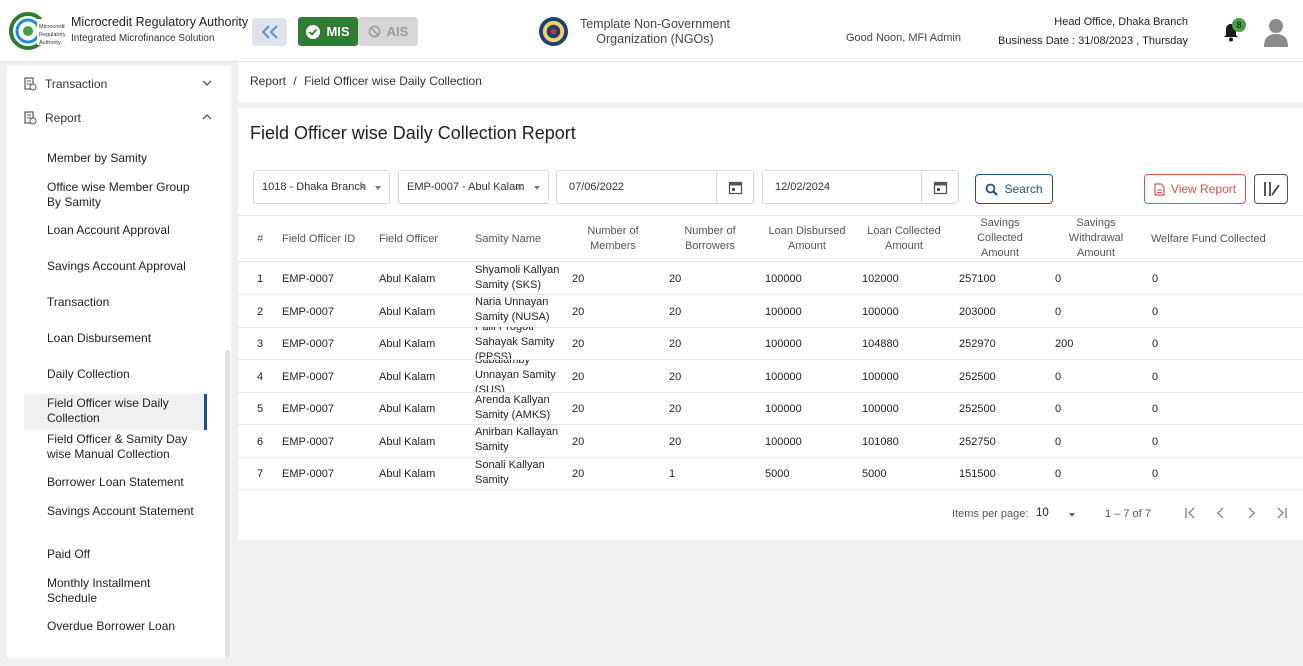  I want to click on sidebar-item-daily-collection: Daily Collection, so click(123, 374).